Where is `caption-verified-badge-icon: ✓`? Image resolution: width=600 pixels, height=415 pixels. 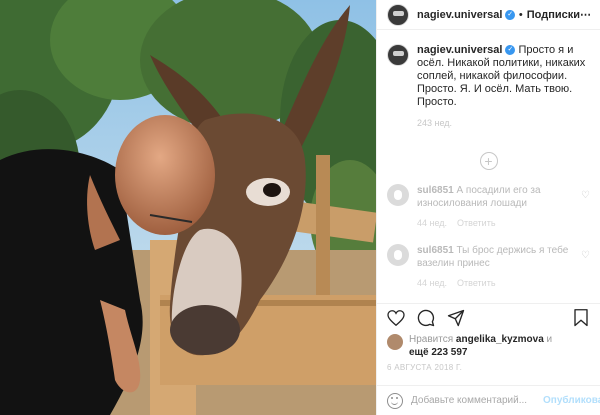
caption-verified-badge-icon: ✓ is located at coordinates (510, 50).